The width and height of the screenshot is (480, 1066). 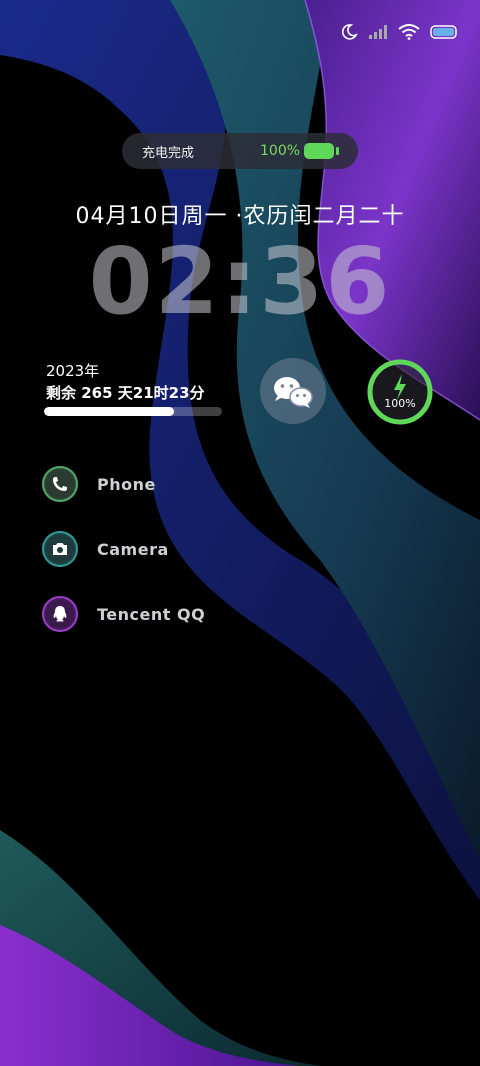 What do you see at coordinates (400, 392) in the screenshot?
I see `battery-ring` at bounding box center [400, 392].